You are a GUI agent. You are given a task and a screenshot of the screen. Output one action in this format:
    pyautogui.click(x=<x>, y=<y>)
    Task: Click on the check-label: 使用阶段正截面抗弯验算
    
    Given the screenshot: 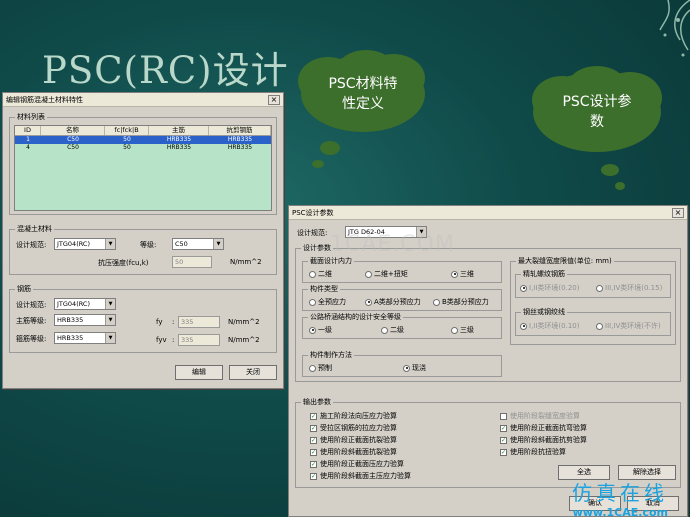 What is the action you would take?
    pyautogui.click(x=548, y=428)
    